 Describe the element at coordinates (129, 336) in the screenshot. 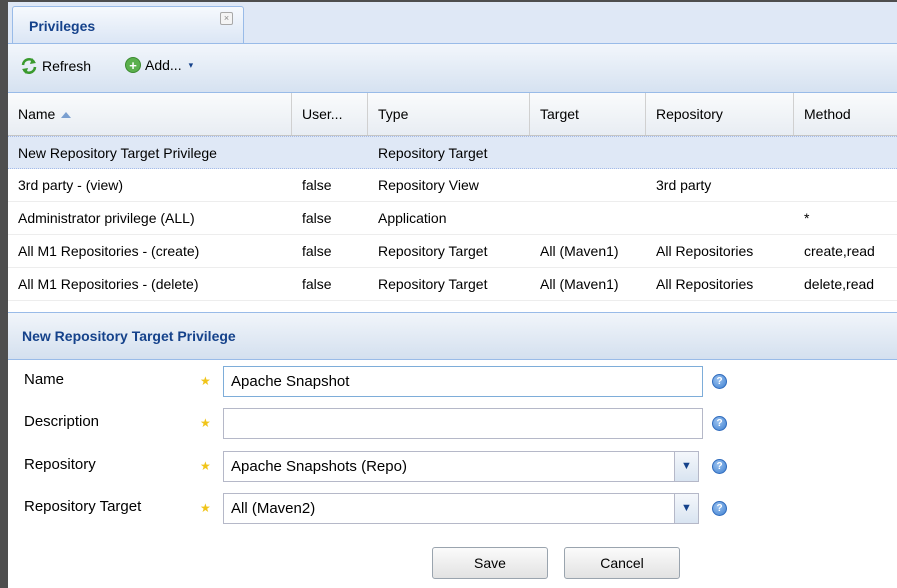

I see `form-title: New Repository Target Privilege` at that location.